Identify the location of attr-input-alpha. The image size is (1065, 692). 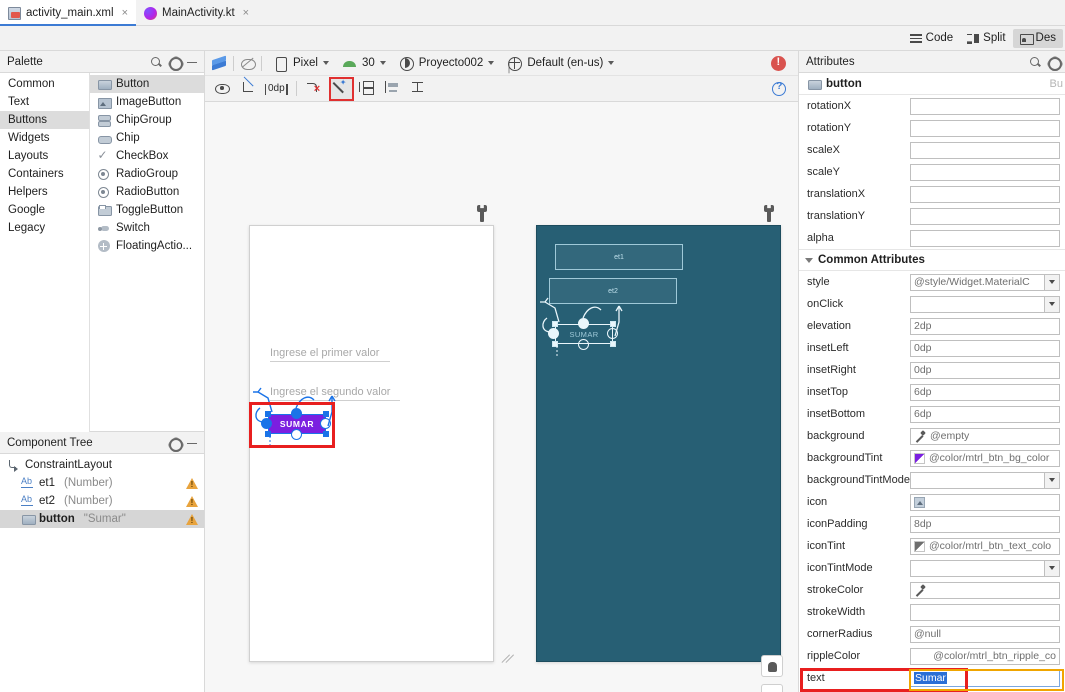
(985, 238).